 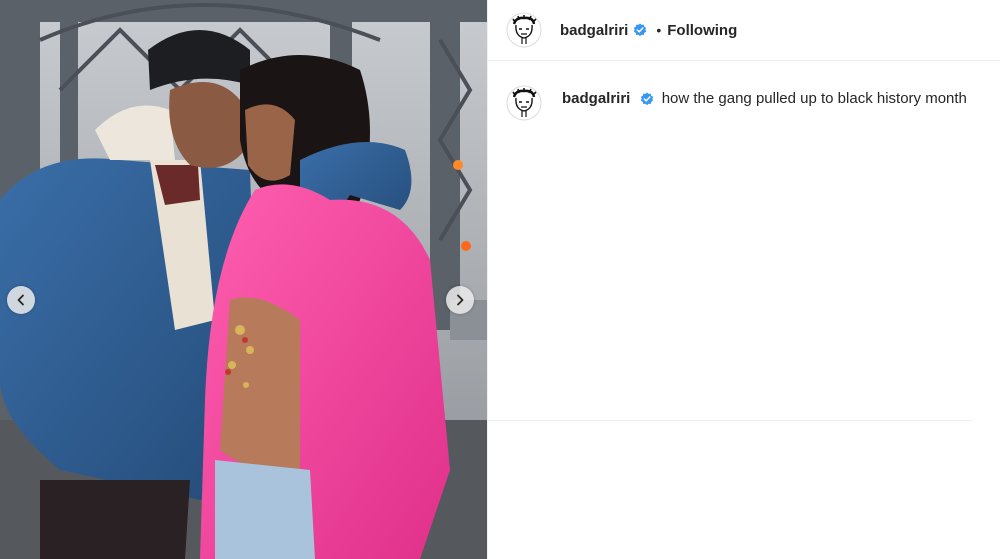 I want to click on header-username: badgalriri, so click(x=594, y=30).